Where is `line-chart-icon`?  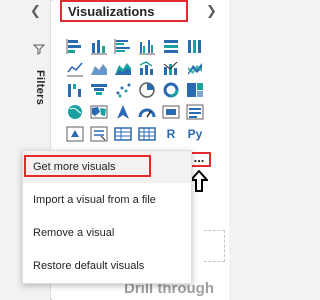 line-chart-icon is located at coordinates (75, 68).